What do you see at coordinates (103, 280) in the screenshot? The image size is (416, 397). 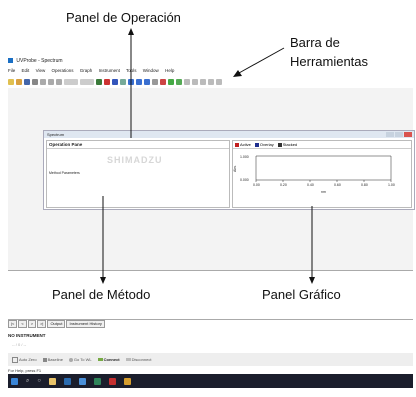 I see `arrow-method-icon` at bounding box center [103, 280].